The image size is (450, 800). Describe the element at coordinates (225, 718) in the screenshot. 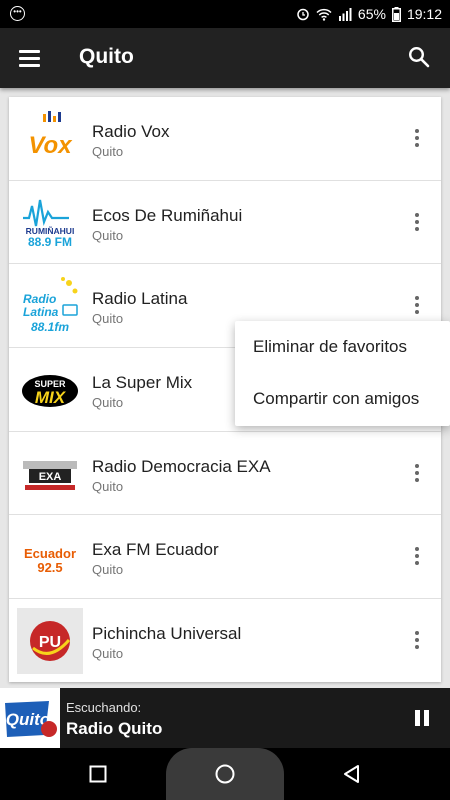

I see `now-playing-bar: Quito Escuchando: Radio Quito` at that location.